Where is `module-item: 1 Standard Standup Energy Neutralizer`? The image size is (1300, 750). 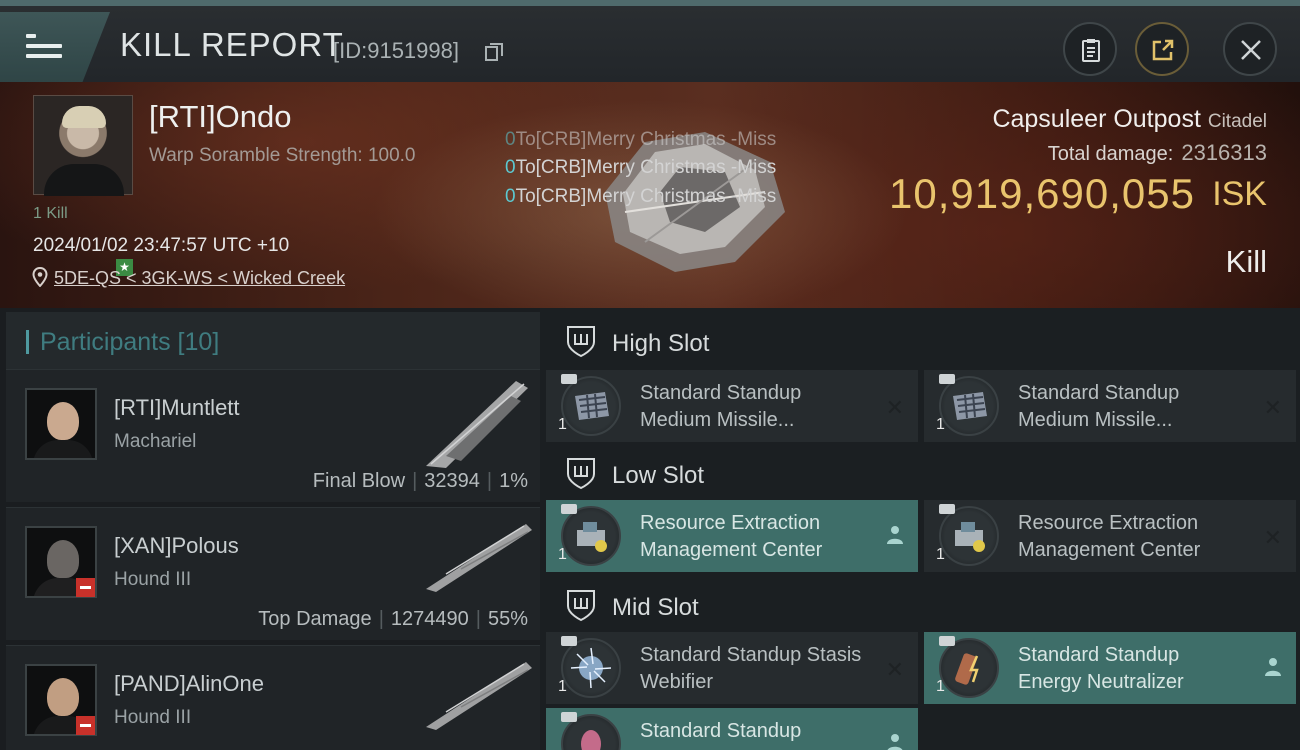
module-item: 1 Standard Standup Energy Neutralizer is located at coordinates (1110, 668).